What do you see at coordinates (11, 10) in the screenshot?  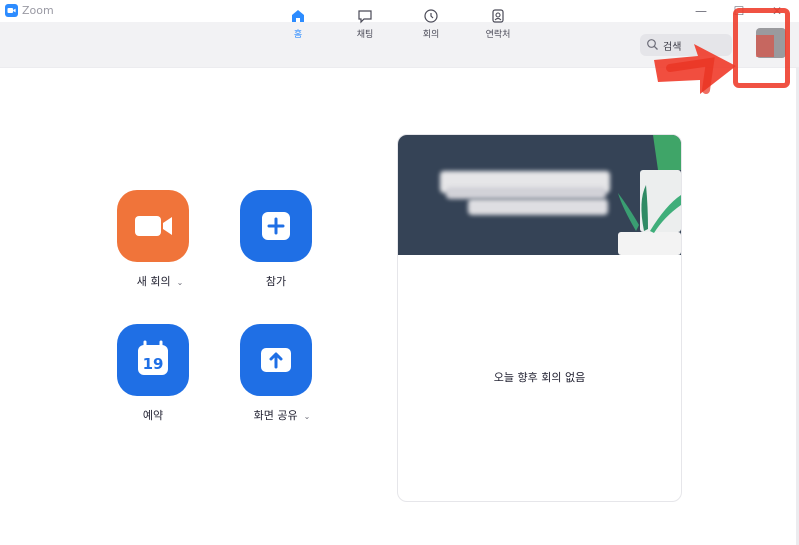 I see `zoom-logo-icon` at bounding box center [11, 10].